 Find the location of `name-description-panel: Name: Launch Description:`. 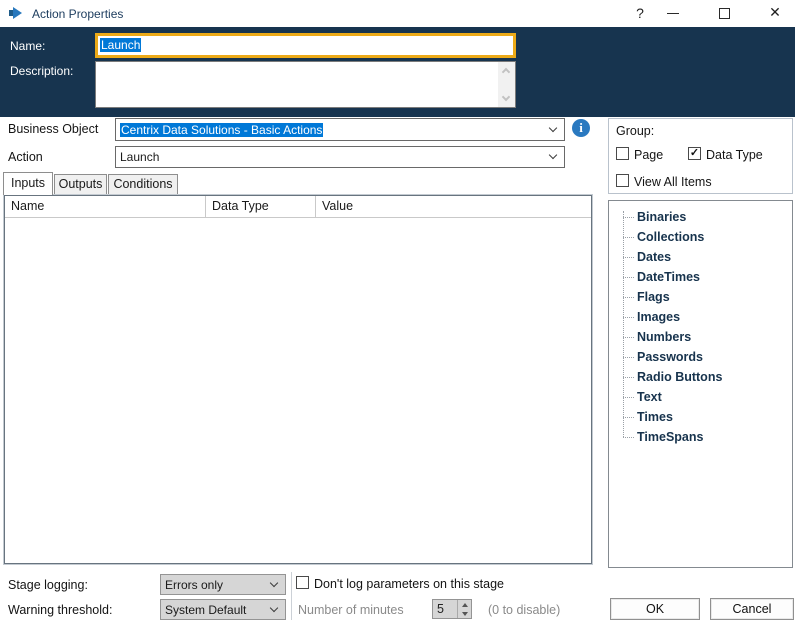

name-description-panel: Name: Launch Description: is located at coordinates (397, 72).